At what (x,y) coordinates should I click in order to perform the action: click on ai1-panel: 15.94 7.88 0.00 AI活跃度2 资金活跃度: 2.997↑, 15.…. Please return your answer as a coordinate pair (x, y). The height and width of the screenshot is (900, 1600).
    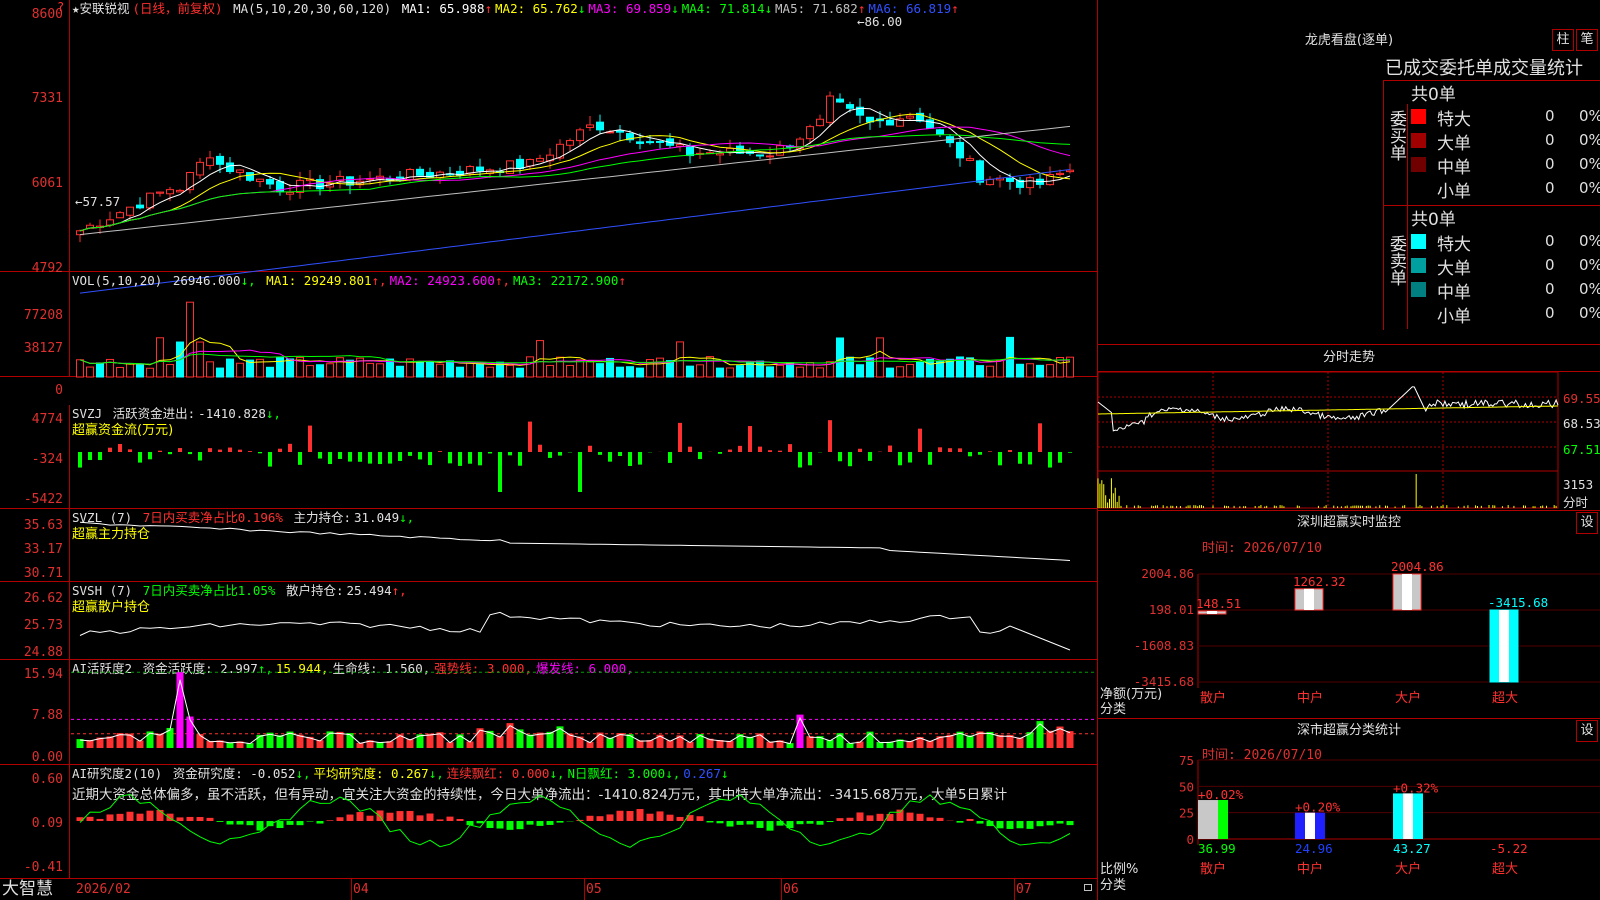
    Looking at the image, I should click on (548, 712).